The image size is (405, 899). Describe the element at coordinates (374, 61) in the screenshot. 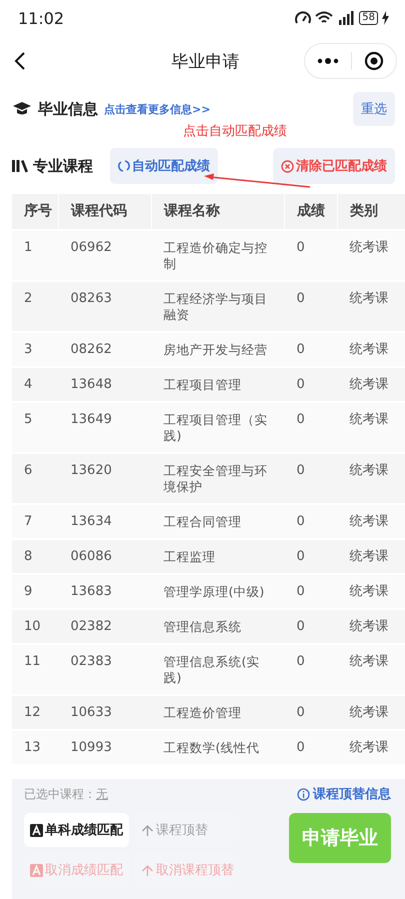

I see `close-target-icon` at that location.